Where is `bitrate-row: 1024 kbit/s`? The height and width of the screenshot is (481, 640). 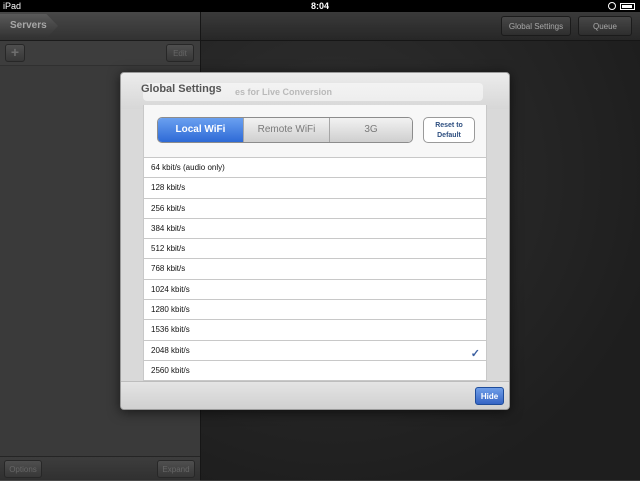 bitrate-row: 1024 kbit/s is located at coordinates (315, 290).